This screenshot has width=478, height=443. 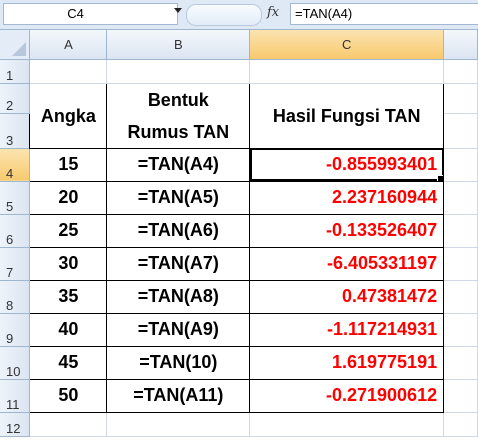 What do you see at coordinates (460, 330) in the screenshot?
I see `cell-d9` at bounding box center [460, 330].